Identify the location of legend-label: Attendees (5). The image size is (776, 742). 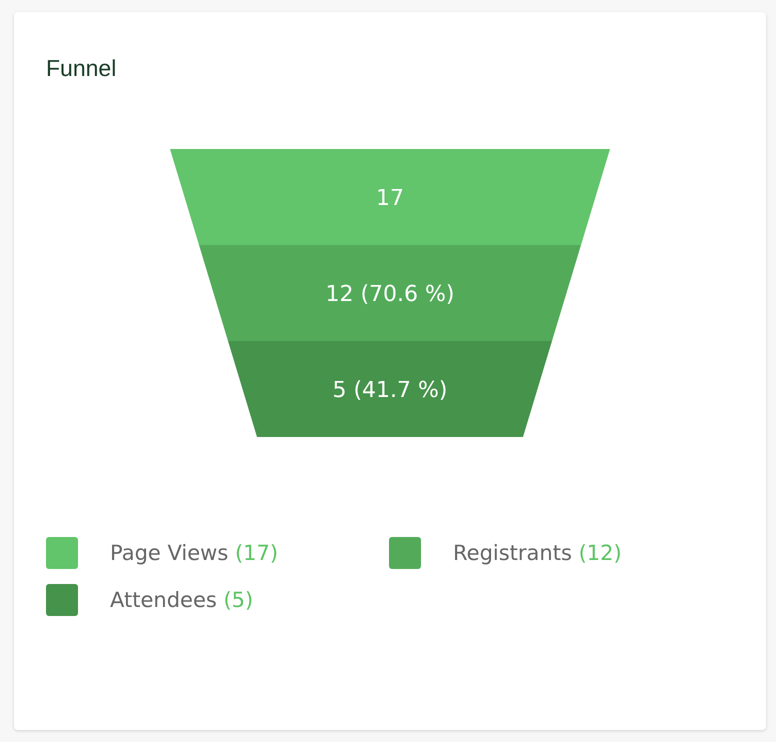
(182, 600).